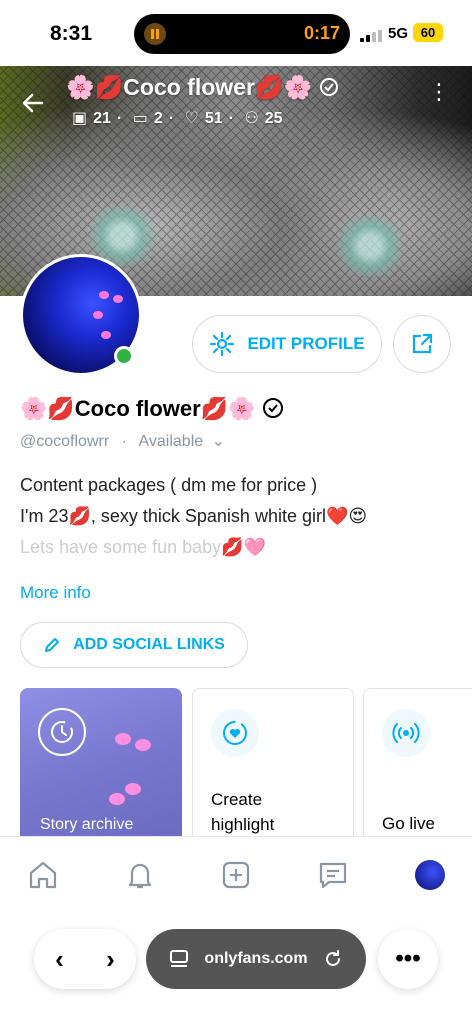 The height and width of the screenshot is (1024, 472). What do you see at coordinates (43, 875) in the screenshot?
I see `home-icon` at bounding box center [43, 875].